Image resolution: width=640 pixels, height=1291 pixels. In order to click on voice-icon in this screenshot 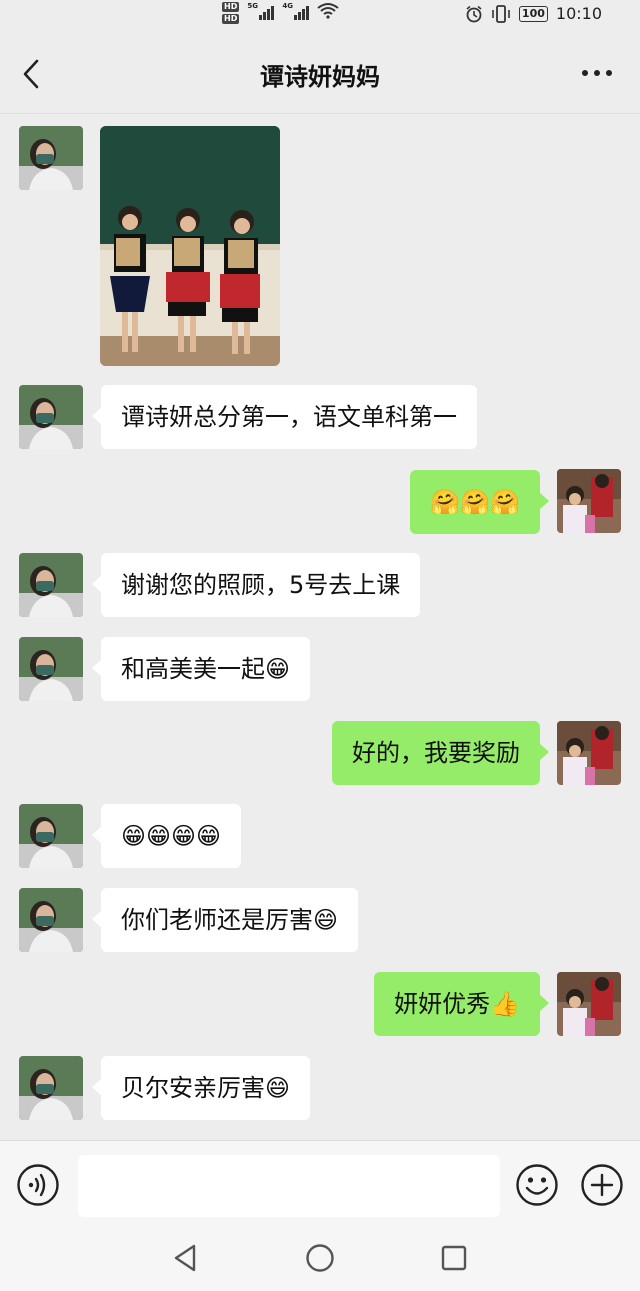, I will do `click(38, 1185)`.